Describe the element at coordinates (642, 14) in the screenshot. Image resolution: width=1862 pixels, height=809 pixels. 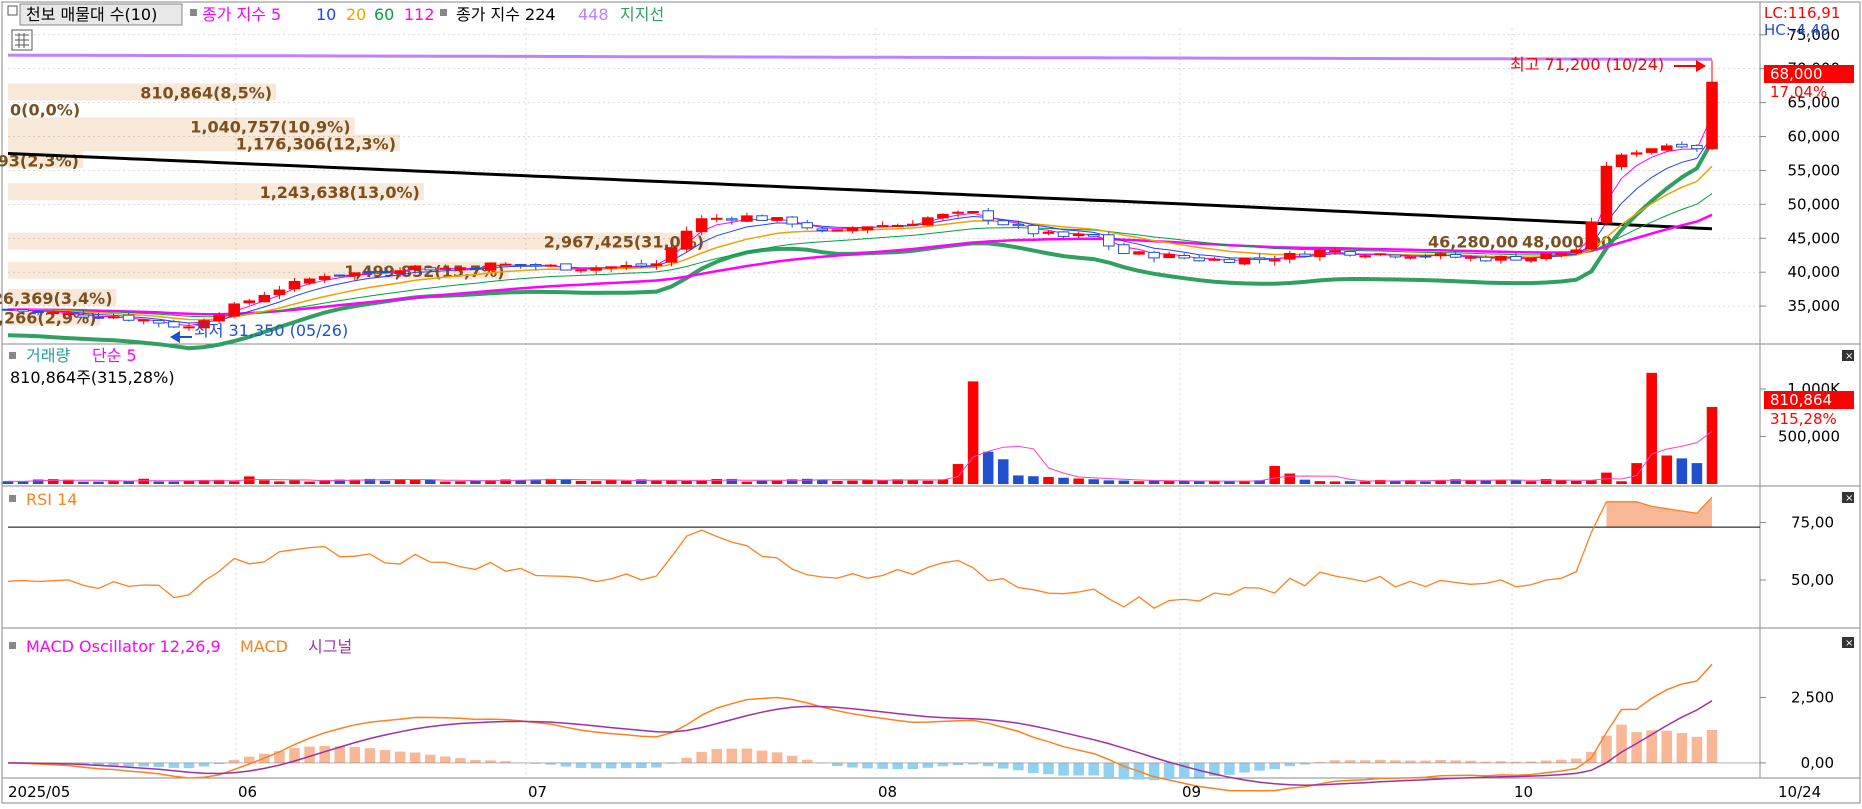
I see `support-legend: 지지선` at that location.